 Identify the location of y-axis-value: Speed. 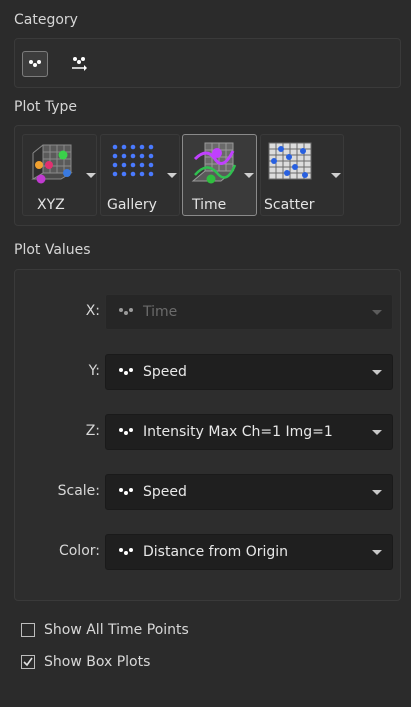
(165, 372).